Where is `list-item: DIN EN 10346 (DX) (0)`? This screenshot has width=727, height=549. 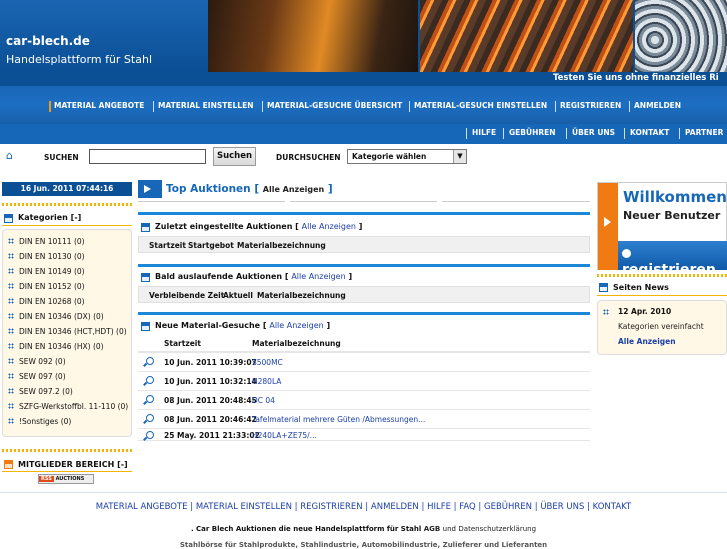 list-item: DIN EN 10346 (DX) (0) is located at coordinates (56, 316).